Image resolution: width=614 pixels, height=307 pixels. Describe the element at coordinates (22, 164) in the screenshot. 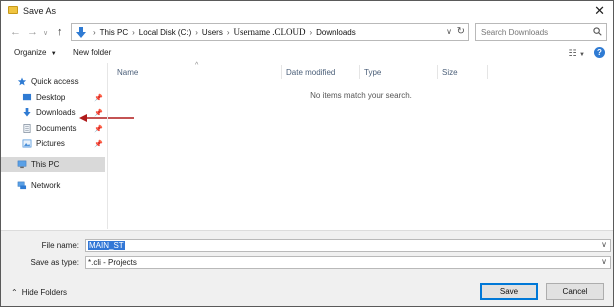

I see `computer-icon` at that location.